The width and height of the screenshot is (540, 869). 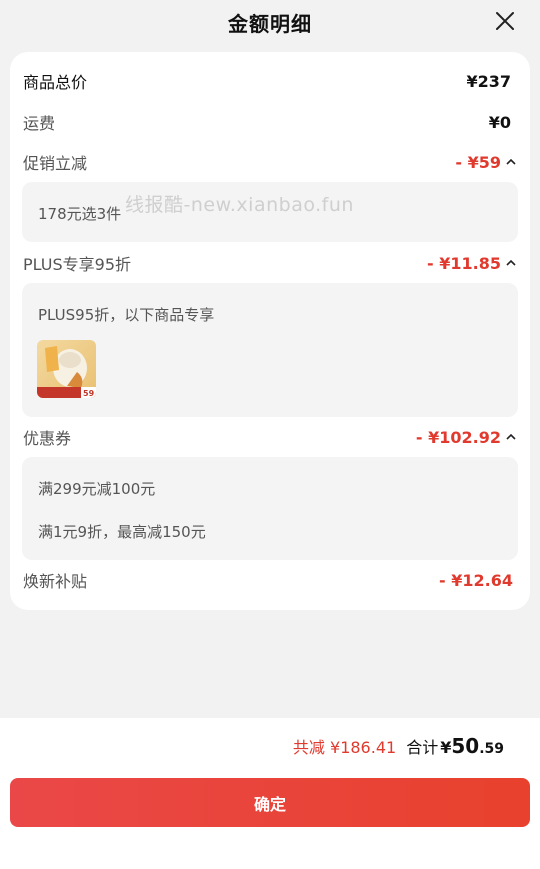 I want to click on confirm-button: 确定, so click(x=270, y=802).